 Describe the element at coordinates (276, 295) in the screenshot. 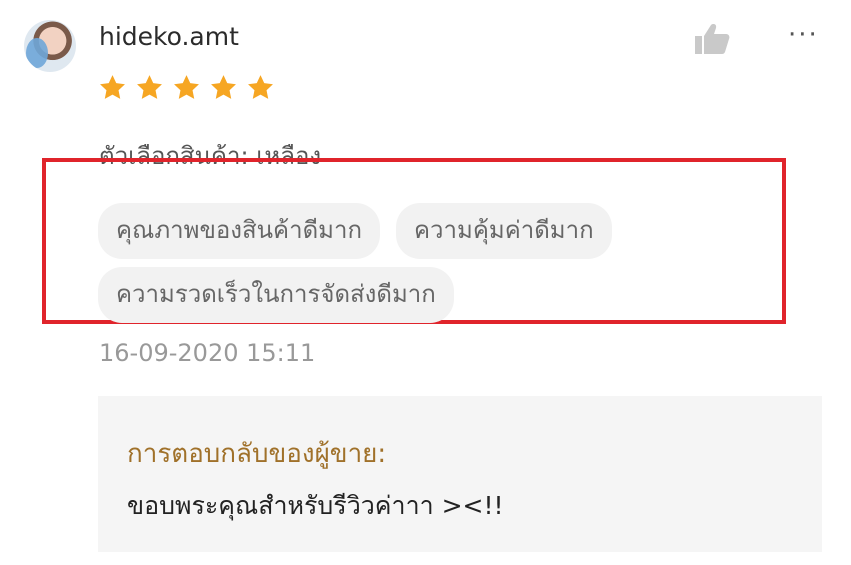

I see `review-tag: ความรวดเร็วในการจัดส่งดีมาก` at that location.